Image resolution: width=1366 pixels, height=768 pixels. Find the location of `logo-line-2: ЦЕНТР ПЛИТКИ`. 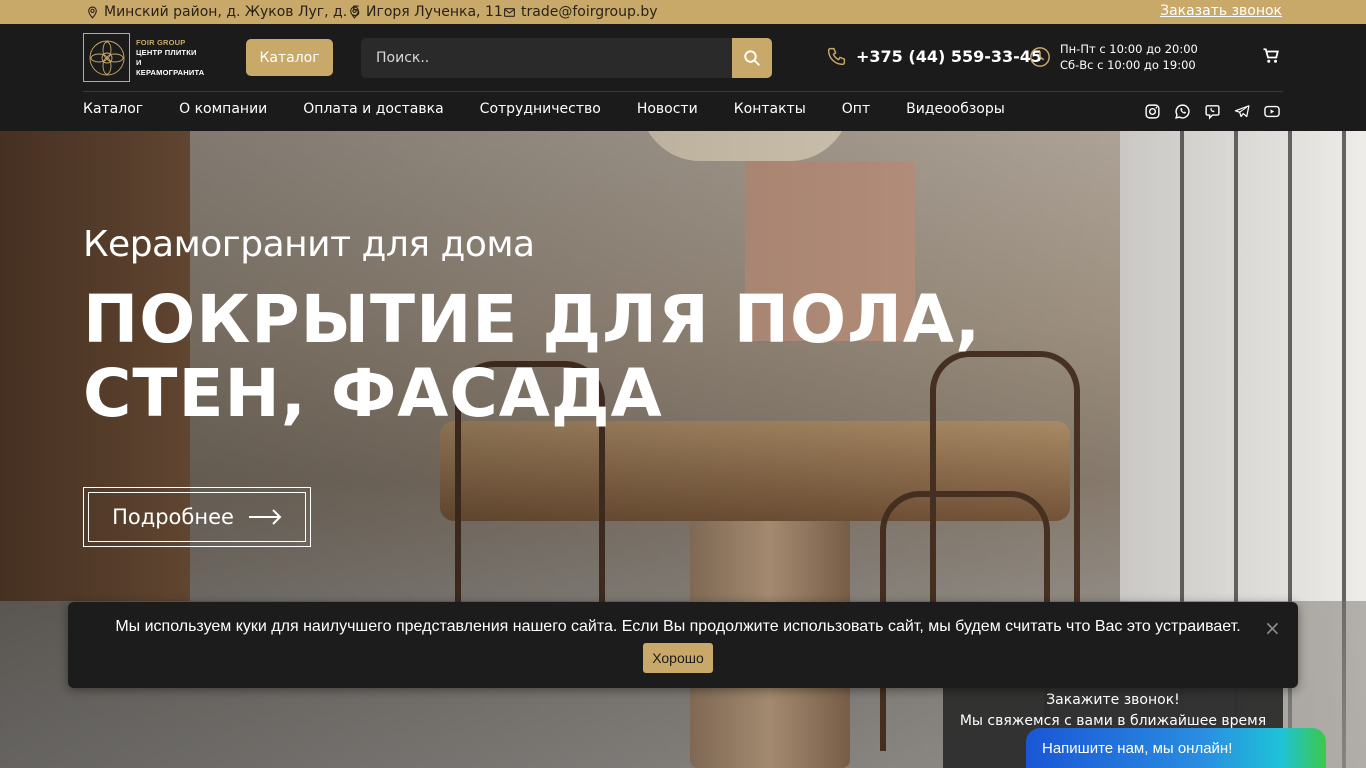

logo-line-2: ЦЕНТР ПЛИТКИ is located at coordinates (166, 52).